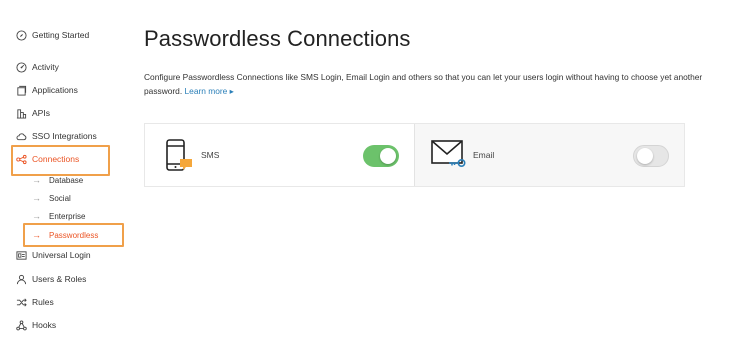  I want to click on sidebar-item-label: Rules, so click(43, 302).